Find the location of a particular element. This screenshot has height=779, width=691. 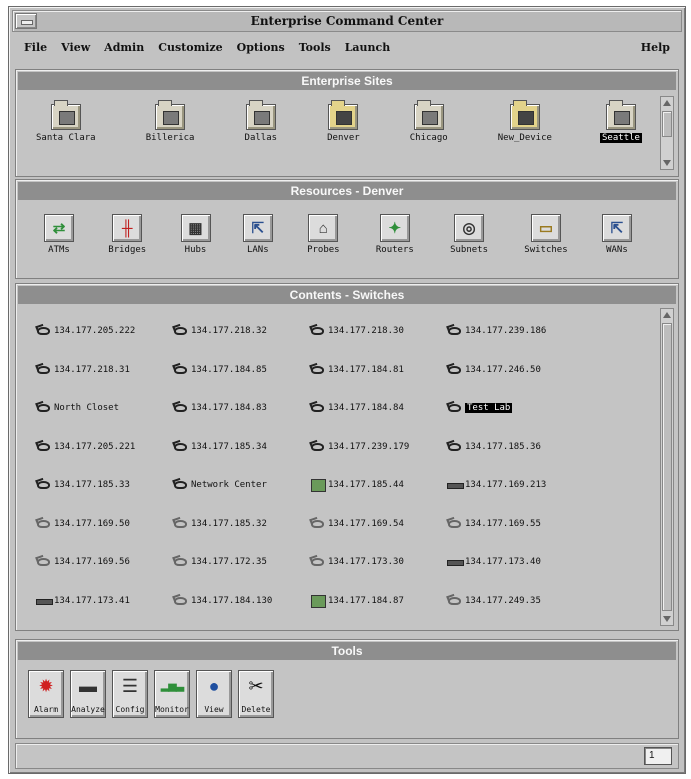

switch-item: 134.177.184.81 is located at coordinates (378, 370).